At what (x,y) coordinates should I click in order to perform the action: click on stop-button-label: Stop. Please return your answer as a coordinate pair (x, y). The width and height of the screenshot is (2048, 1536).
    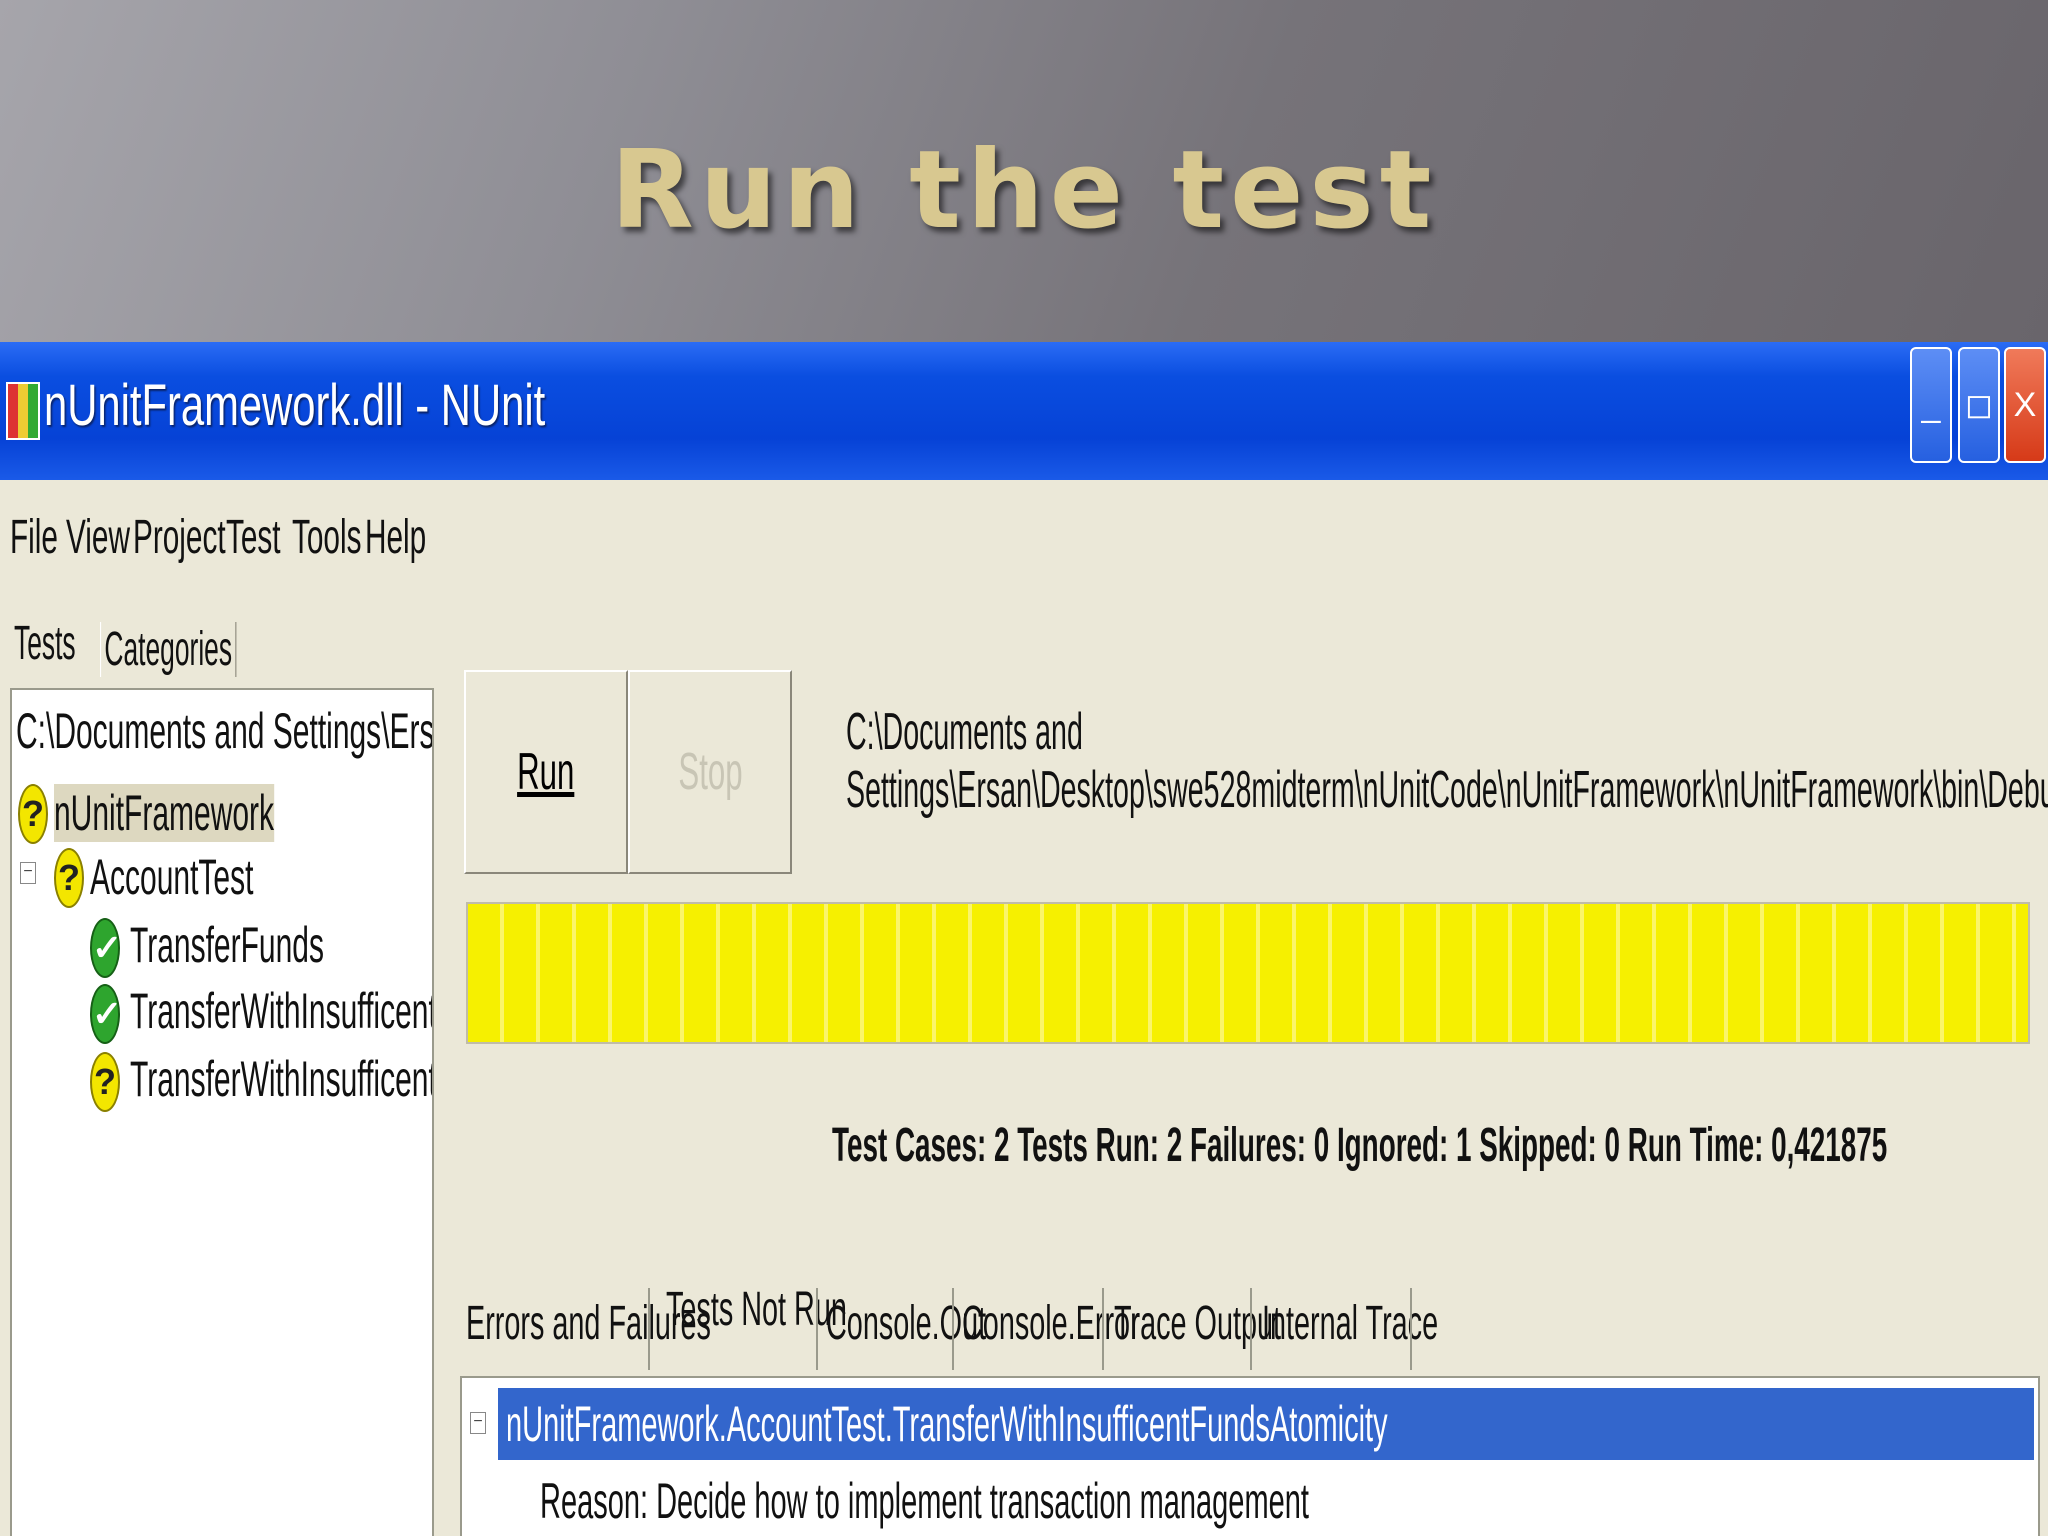
    Looking at the image, I should click on (710, 772).